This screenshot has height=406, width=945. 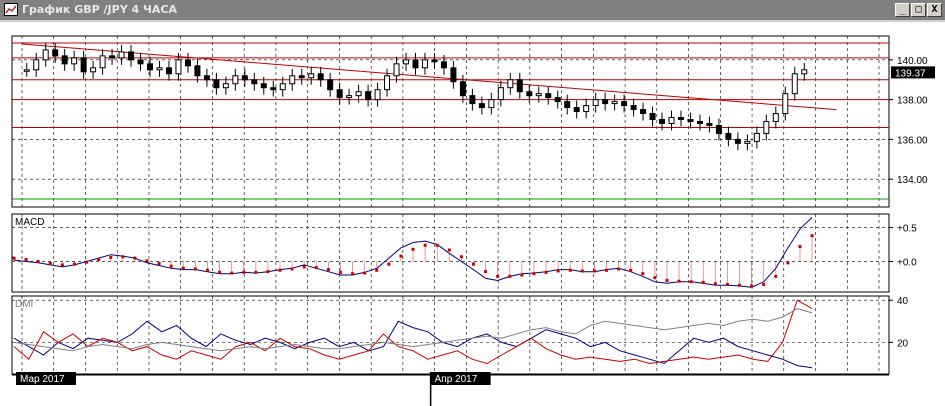 What do you see at coordinates (902, 10) in the screenshot?
I see `minimize-button: _` at bounding box center [902, 10].